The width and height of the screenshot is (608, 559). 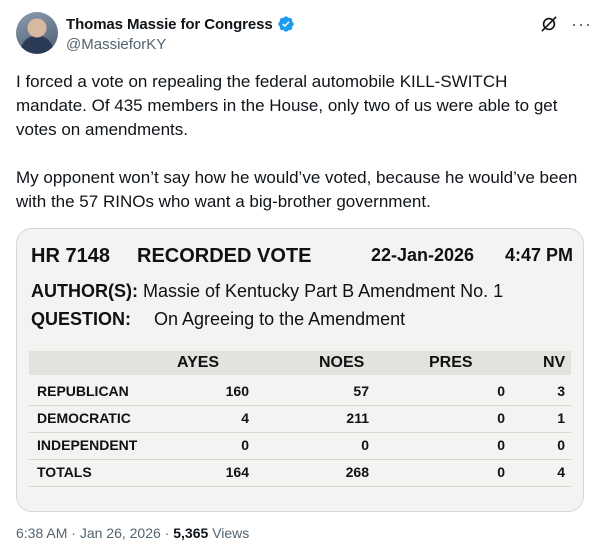 I want to click on table-row: DEMOCRATIC 4 211 0 1, so click(x=300, y=419).